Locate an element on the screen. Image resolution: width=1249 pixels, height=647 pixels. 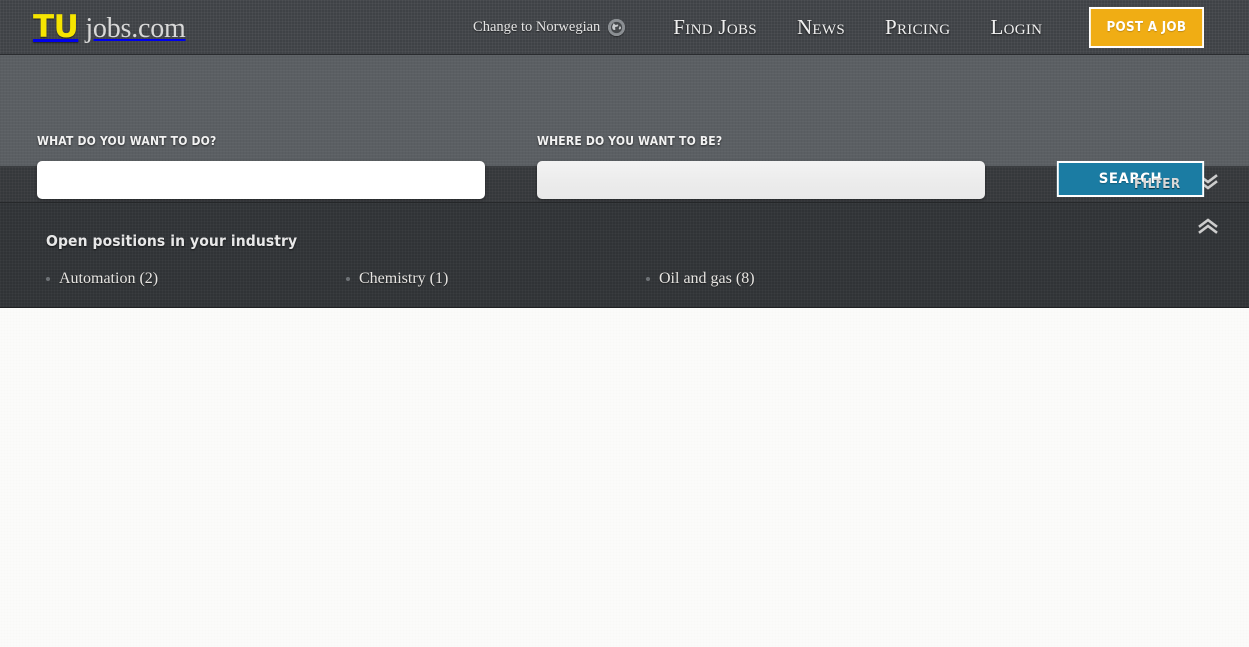
post-a-job-button: POST A JOB is located at coordinates (1147, 27).